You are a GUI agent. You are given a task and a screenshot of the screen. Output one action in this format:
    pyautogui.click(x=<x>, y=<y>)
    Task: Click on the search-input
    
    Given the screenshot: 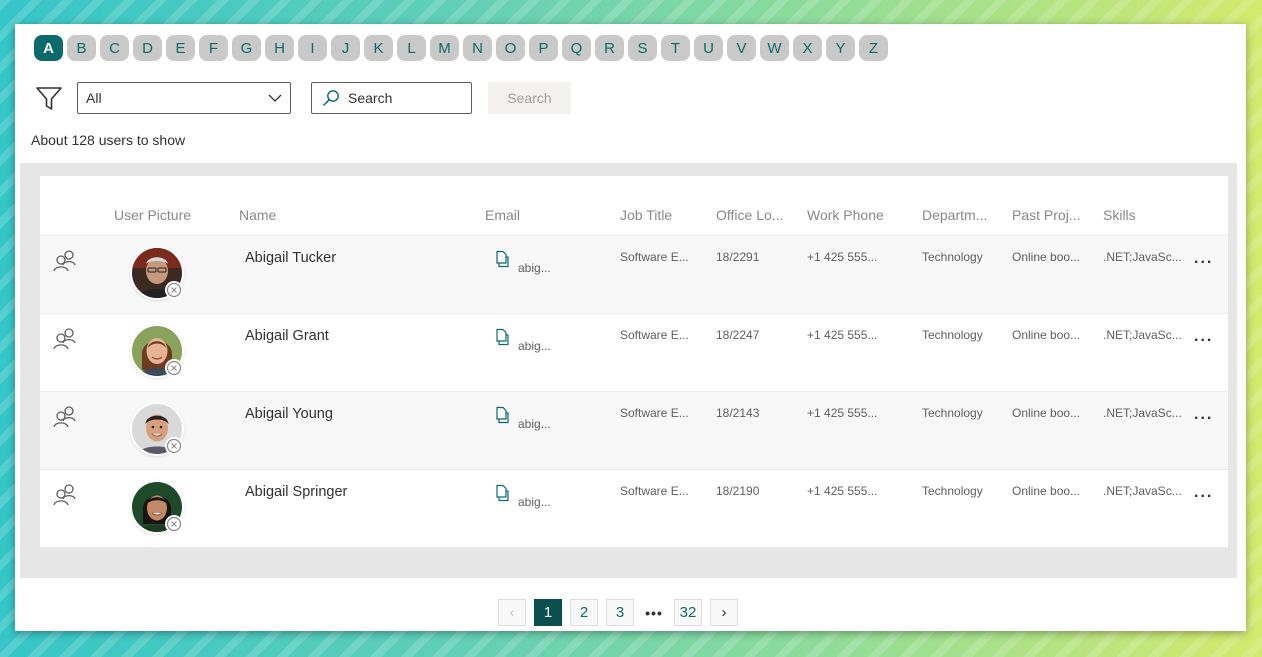 What is the action you would take?
    pyautogui.click(x=403, y=98)
    